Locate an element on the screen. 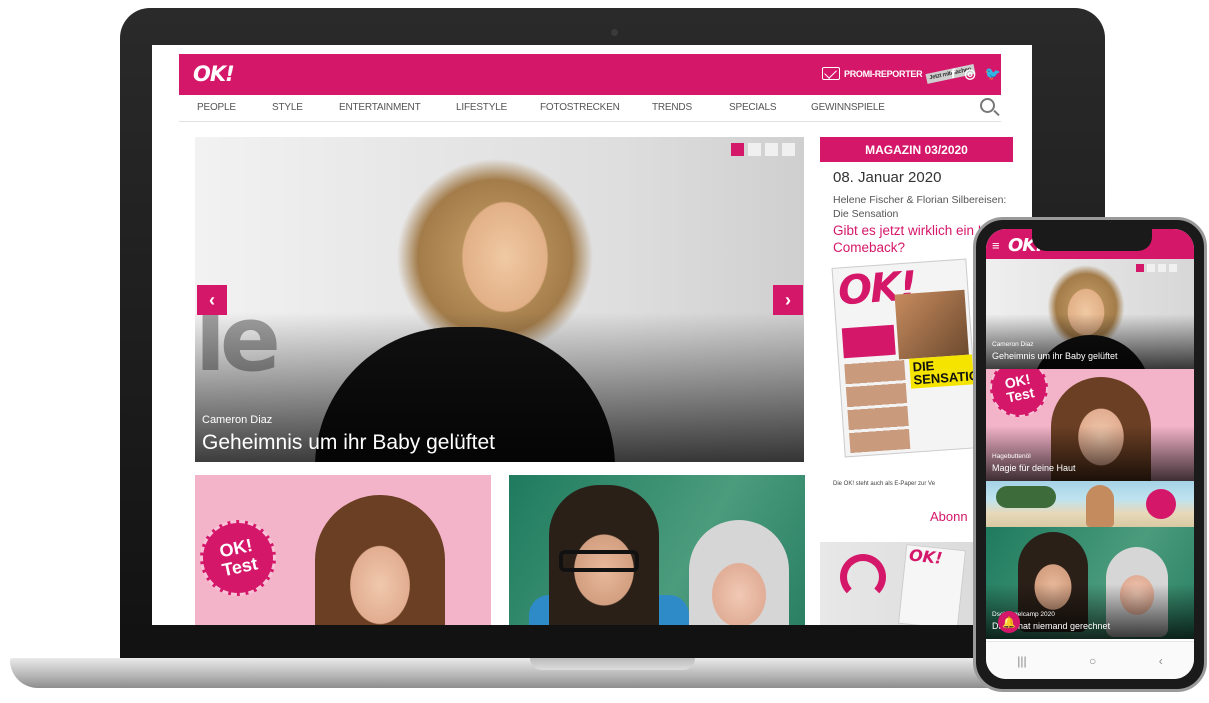 This screenshot has height=703, width=1209. phone-notch is located at coordinates (1092, 240).